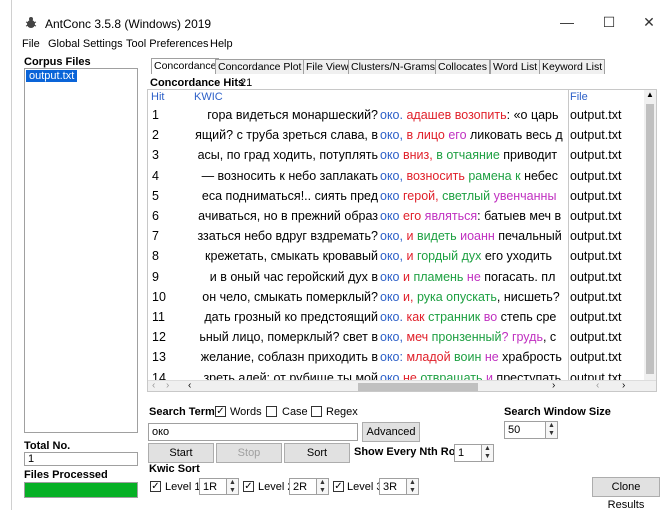  What do you see at coordinates (391, 432) in the screenshot?
I see `advanced-button: Advanced` at bounding box center [391, 432].